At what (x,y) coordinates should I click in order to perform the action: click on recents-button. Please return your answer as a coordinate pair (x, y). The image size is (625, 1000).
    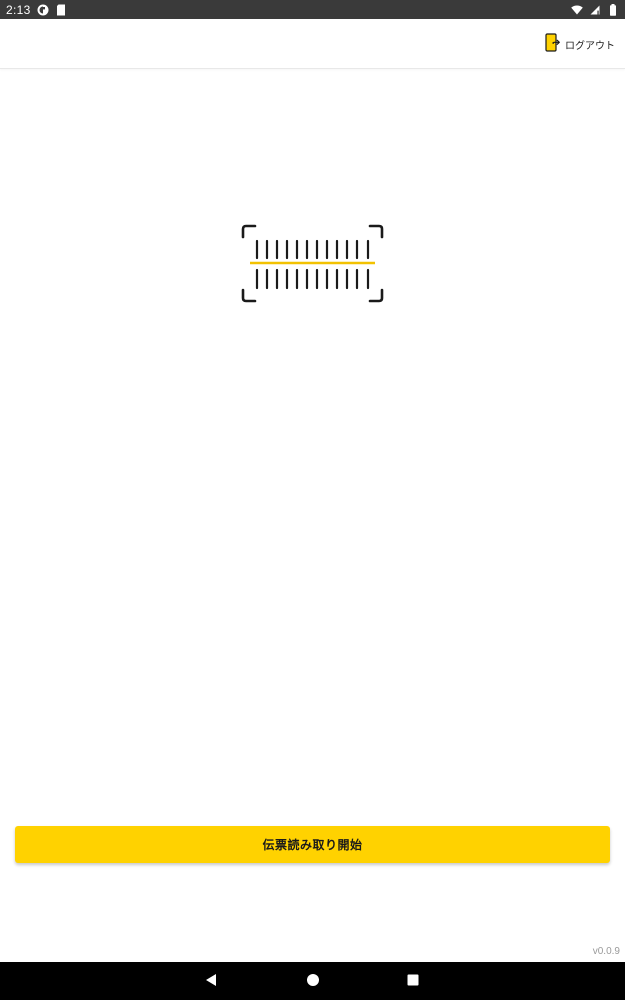
    Looking at the image, I should click on (413, 981).